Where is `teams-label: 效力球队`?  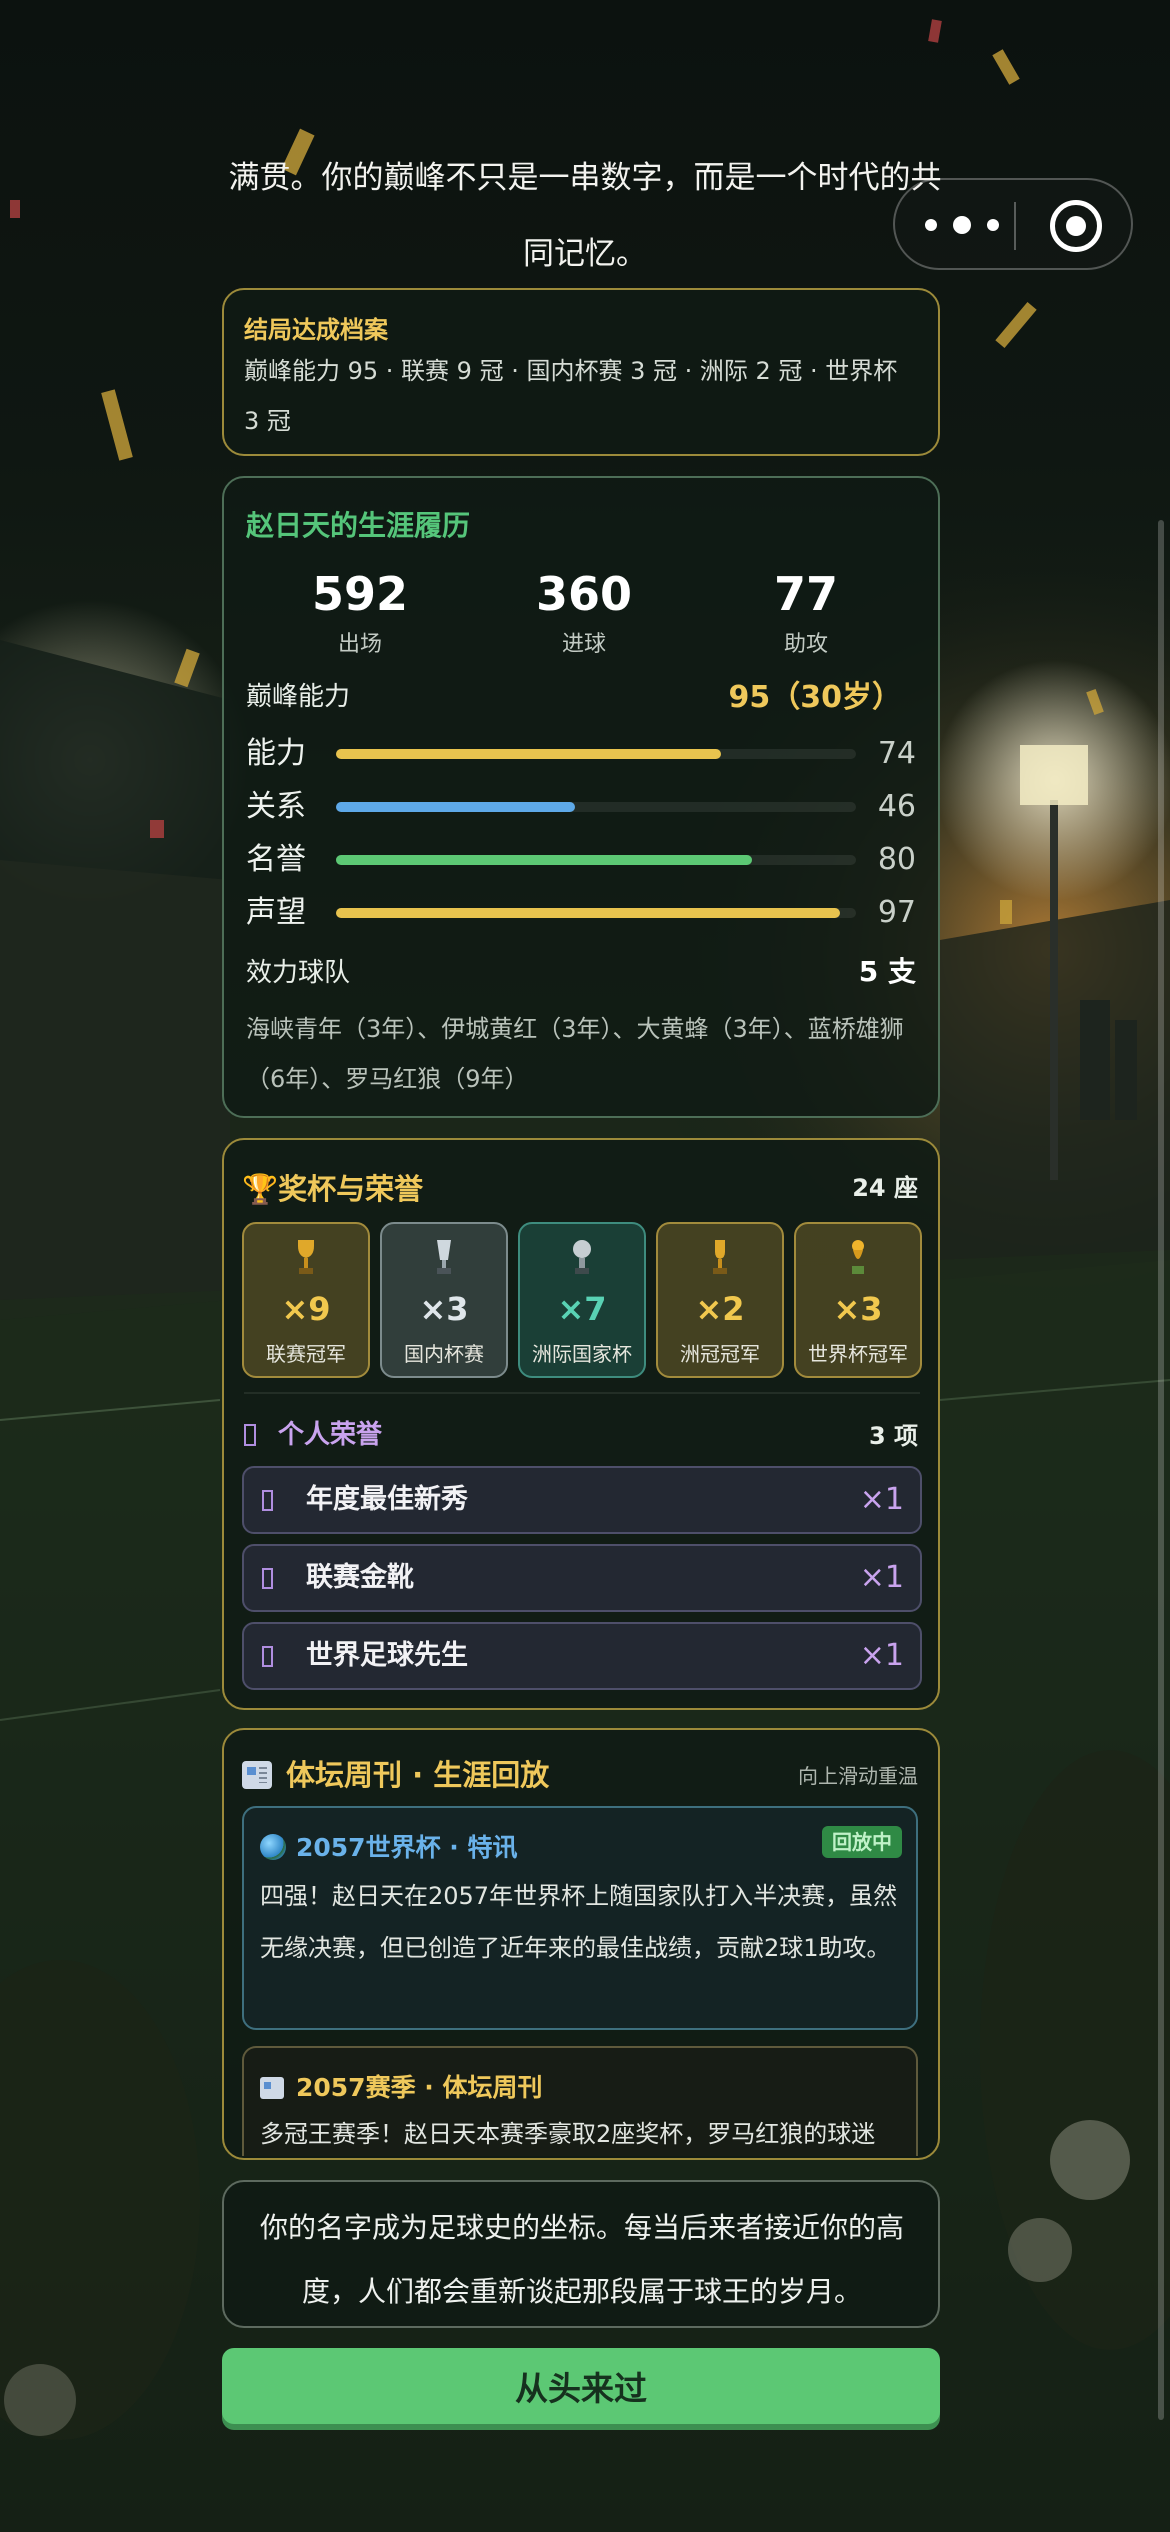
teams-label: 效力球队 is located at coordinates (298, 973).